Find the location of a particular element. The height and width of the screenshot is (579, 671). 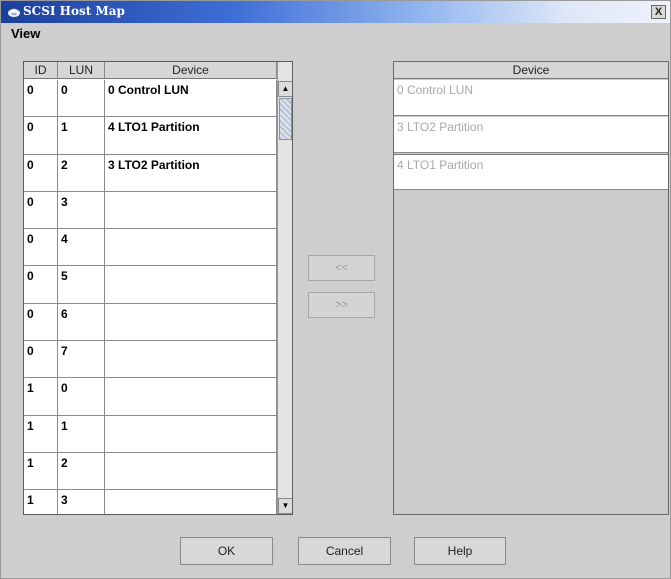

list-item: 4 LTO1 Partition is located at coordinates (531, 172).